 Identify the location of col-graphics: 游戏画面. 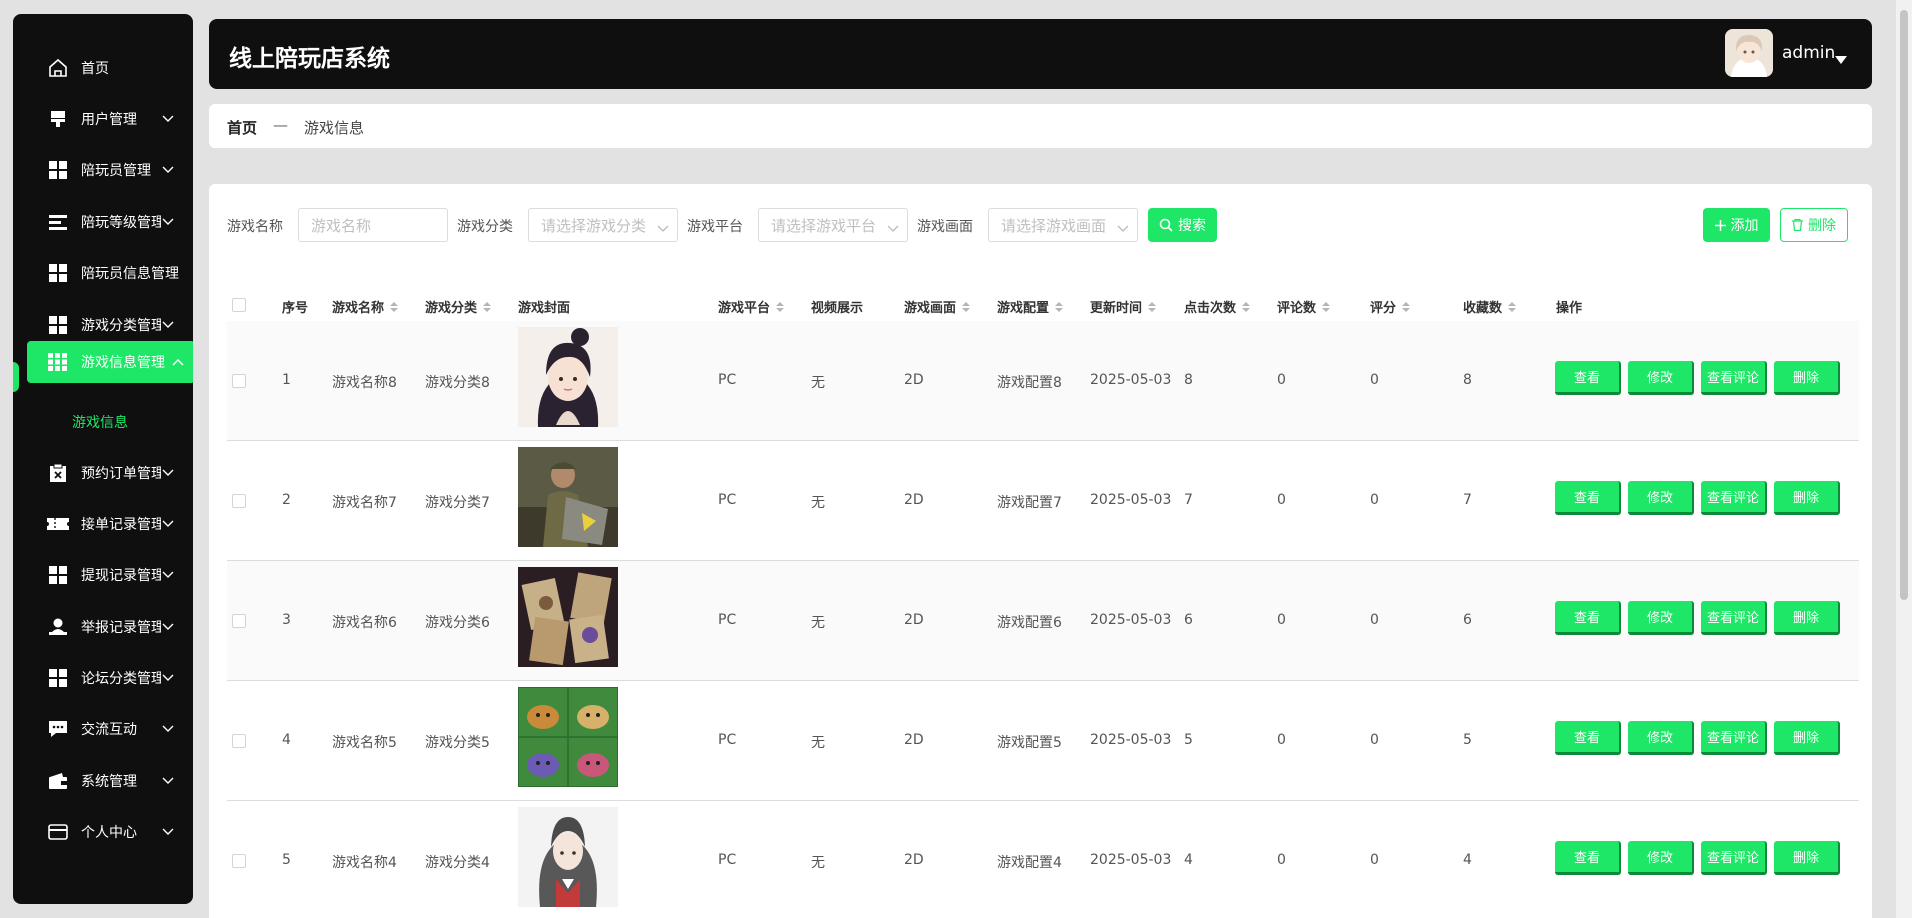
(937, 306).